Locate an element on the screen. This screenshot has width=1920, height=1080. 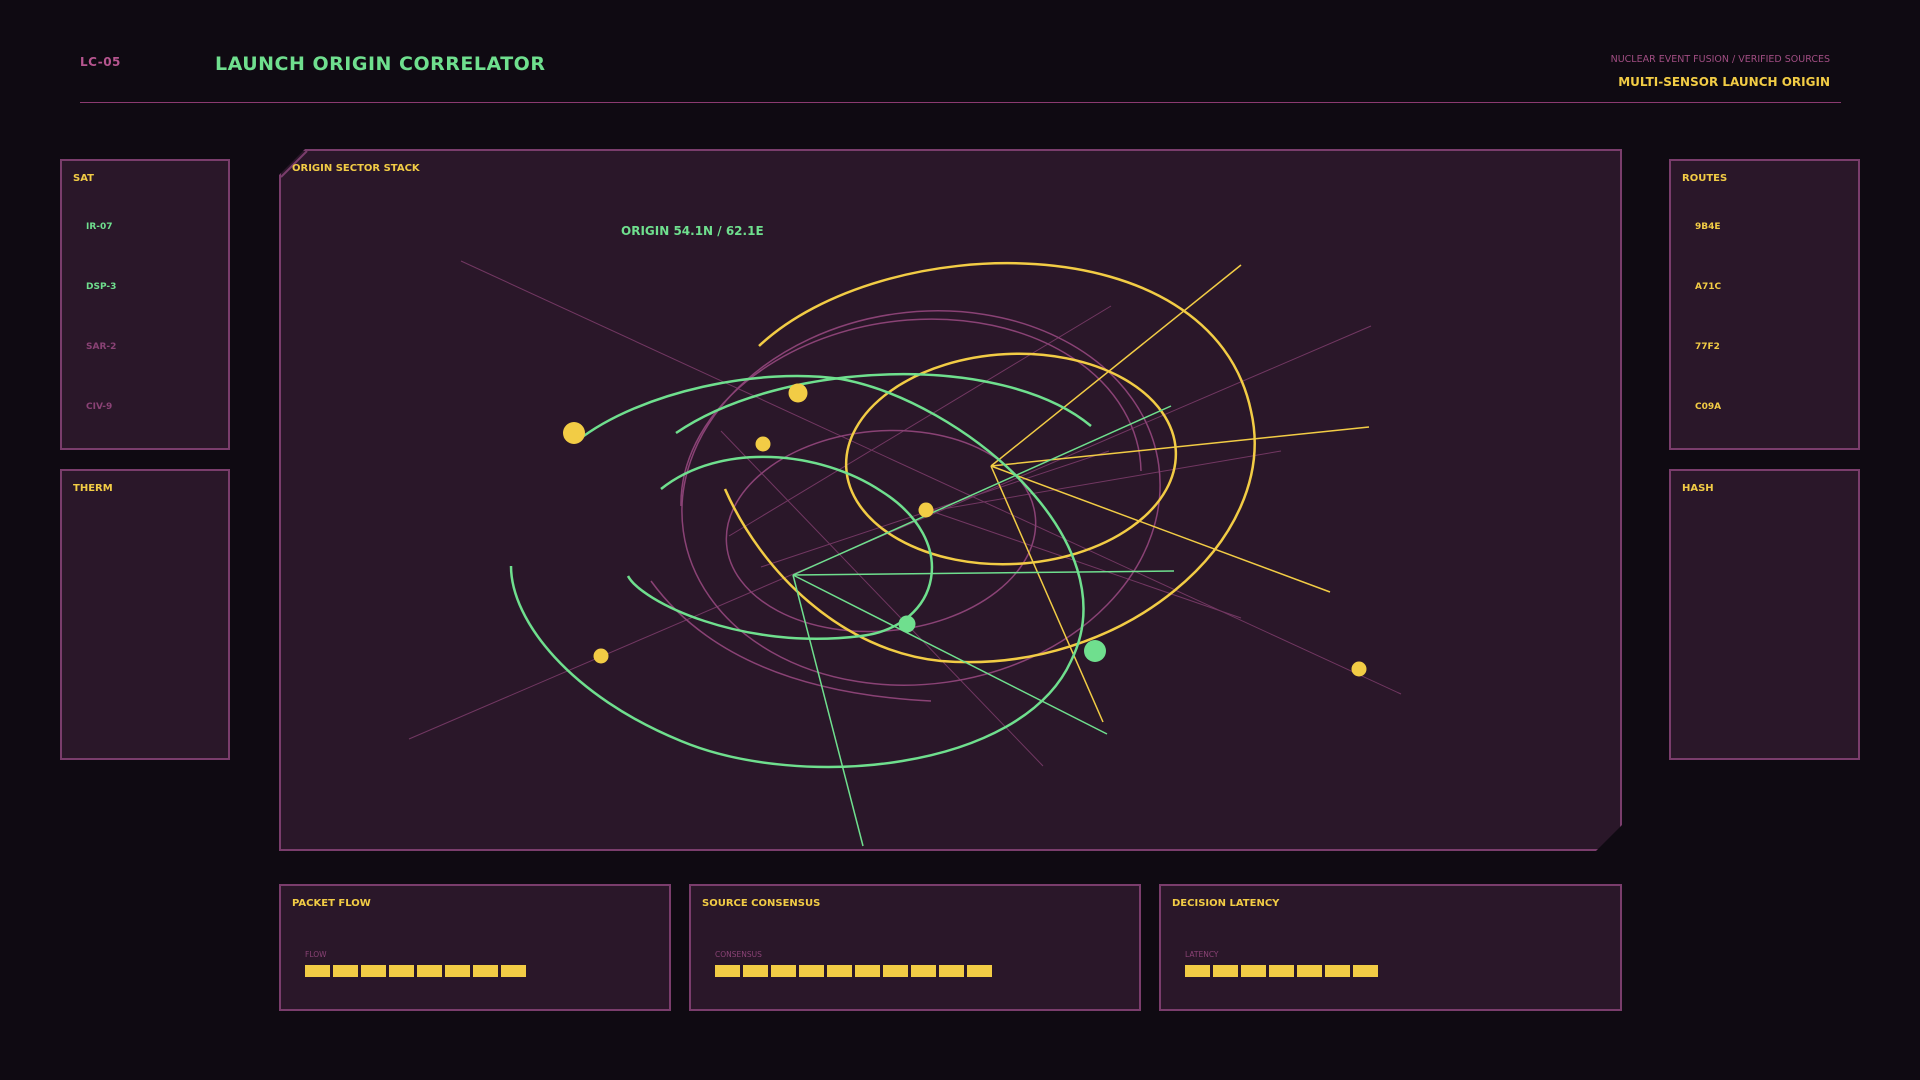
track-arc-green-outer is located at coordinates (797, 571).